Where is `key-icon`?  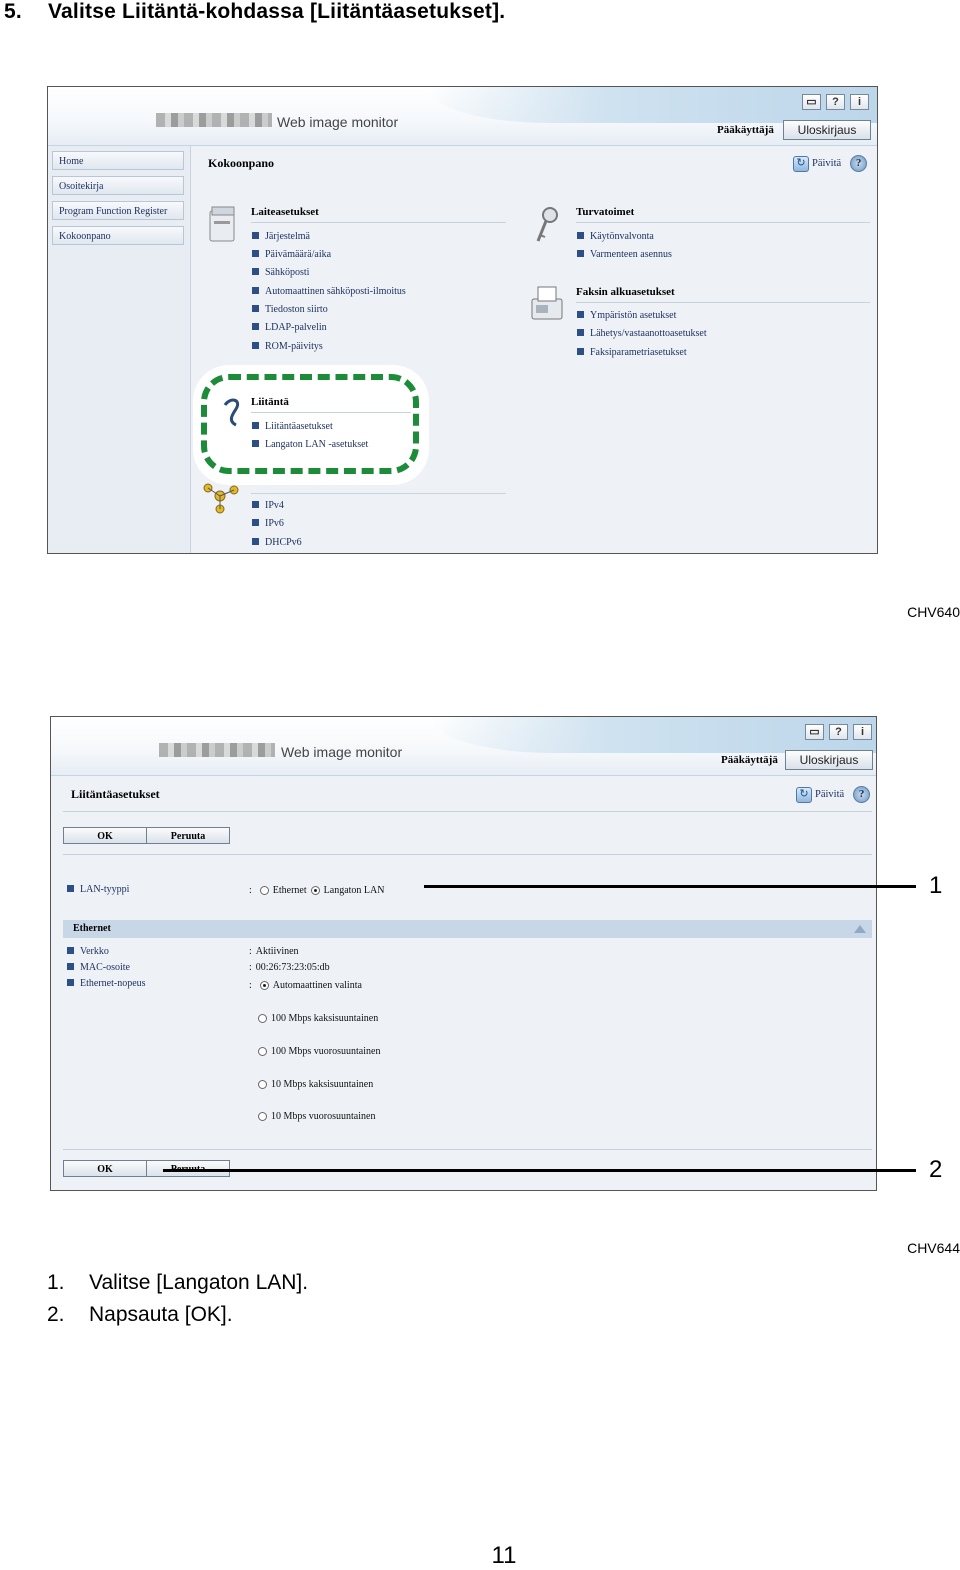 key-icon is located at coordinates (547, 224).